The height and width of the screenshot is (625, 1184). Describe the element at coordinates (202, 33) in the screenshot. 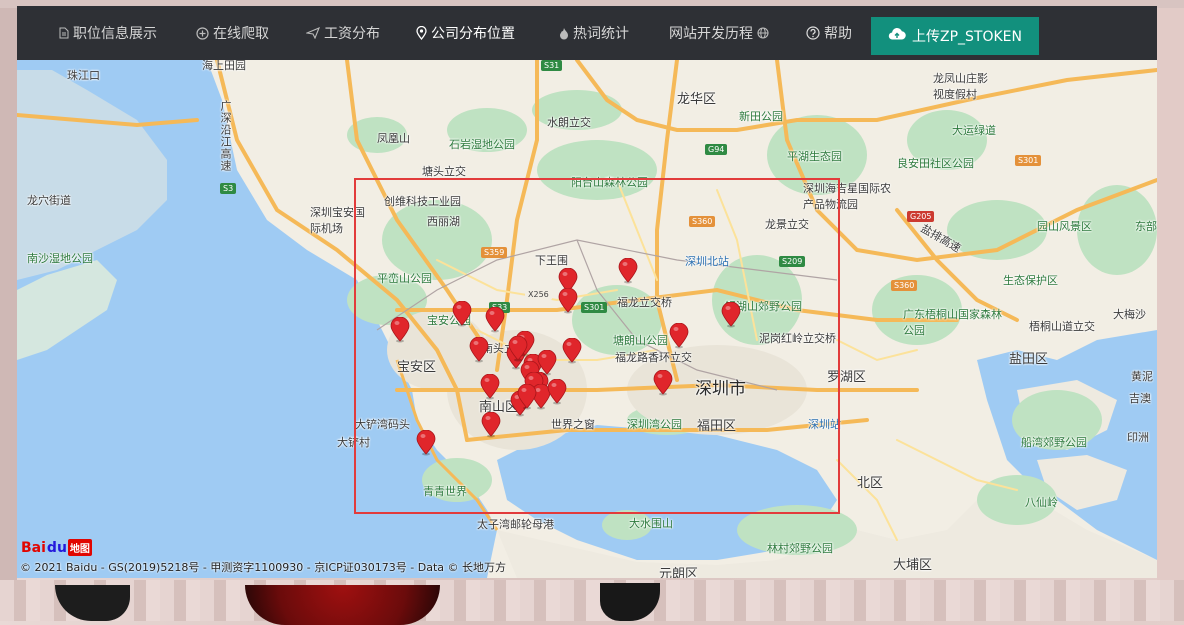

I see `plus-circle-icon` at that location.